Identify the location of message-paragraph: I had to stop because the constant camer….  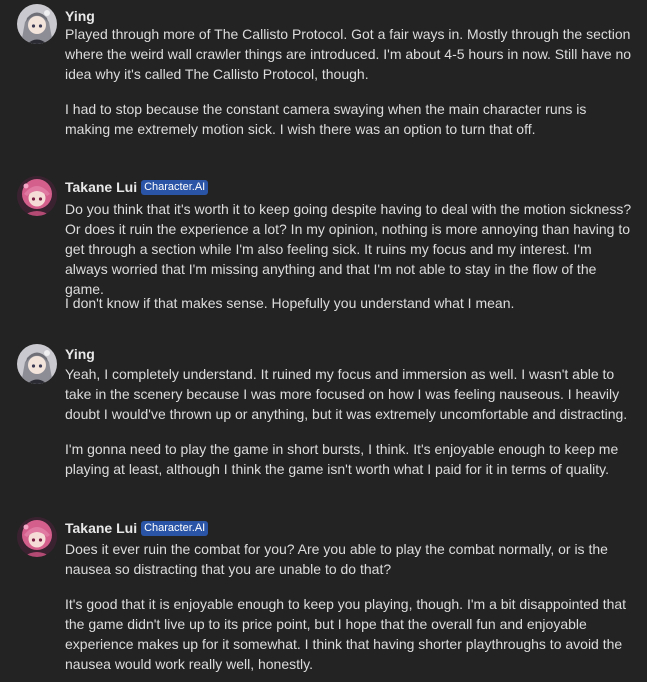
(326, 119).